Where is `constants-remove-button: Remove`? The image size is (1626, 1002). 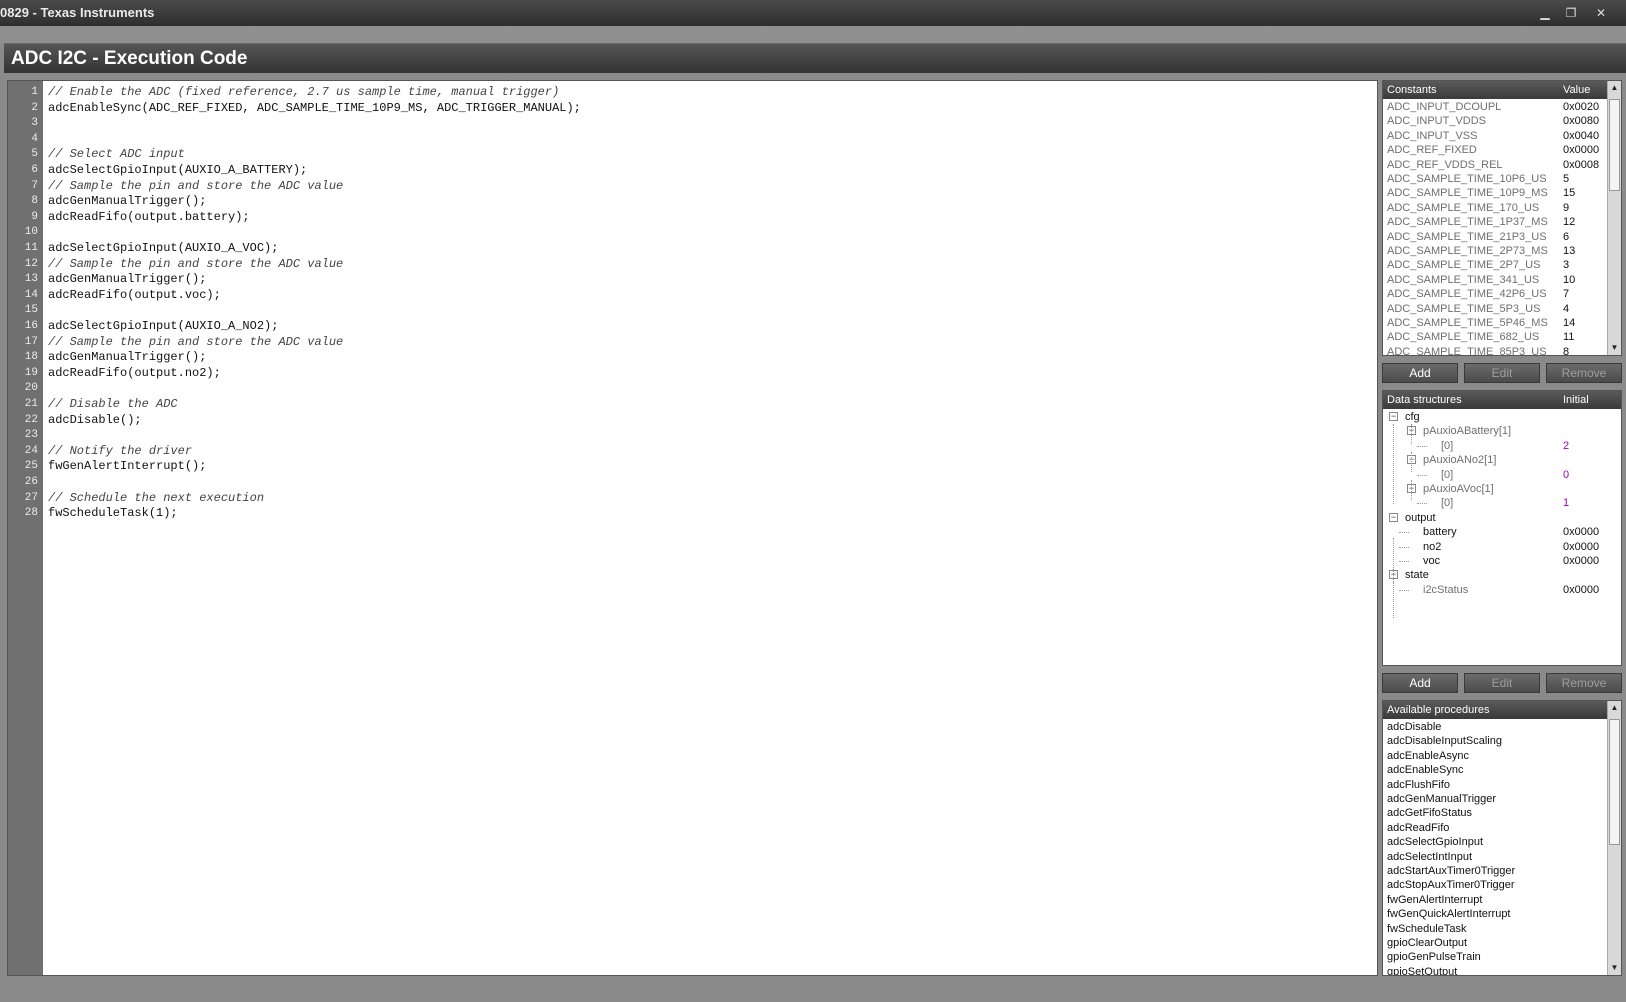
constants-remove-button: Remove is located at coordinates (1584, 373).